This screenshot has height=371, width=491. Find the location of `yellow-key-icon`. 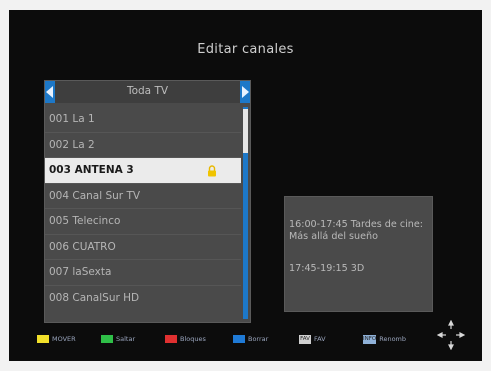

yellow-key-icon is located at coordinates (43, 339).